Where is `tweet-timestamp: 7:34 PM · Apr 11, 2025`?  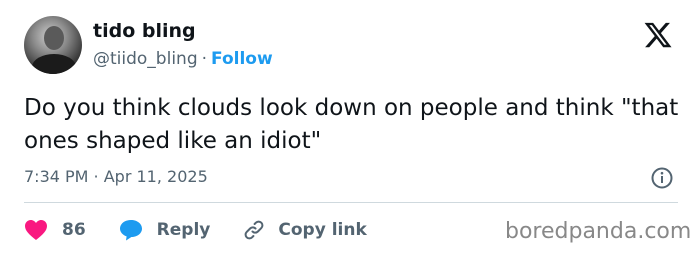 tweet-timestamp: 7:34 PM · Apr 11, 2025 is located at coordinates (116, 176).